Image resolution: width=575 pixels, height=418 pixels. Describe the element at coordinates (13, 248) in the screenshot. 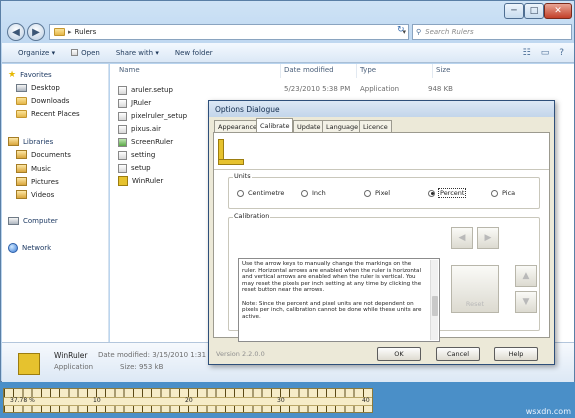

I see `network-icon` at that location.